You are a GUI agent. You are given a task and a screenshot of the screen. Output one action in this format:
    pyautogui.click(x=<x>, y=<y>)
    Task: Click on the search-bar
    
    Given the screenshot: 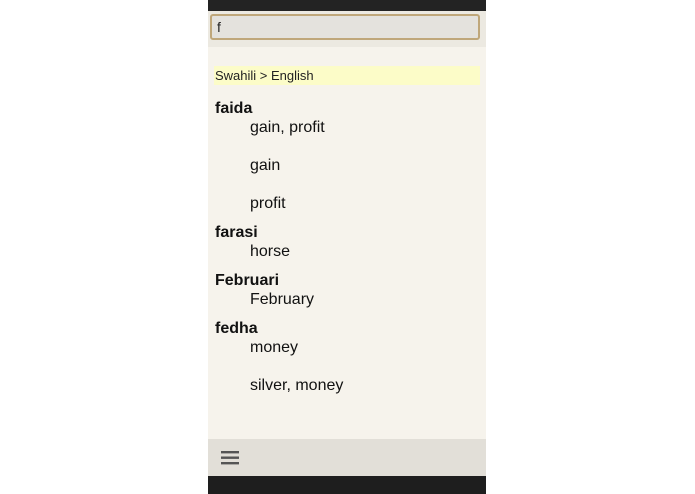 What is the action you would take?
    pyautogui.click(x=347, y=29)
    